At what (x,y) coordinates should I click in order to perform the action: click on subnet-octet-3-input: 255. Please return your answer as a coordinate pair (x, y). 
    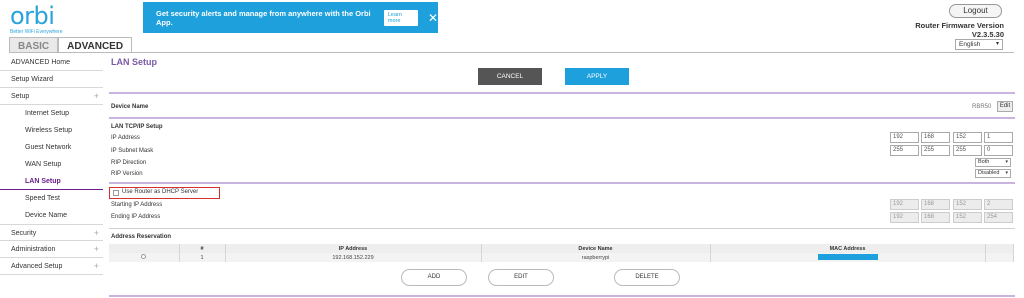
    Looking at the image, I should click on (967, 150).